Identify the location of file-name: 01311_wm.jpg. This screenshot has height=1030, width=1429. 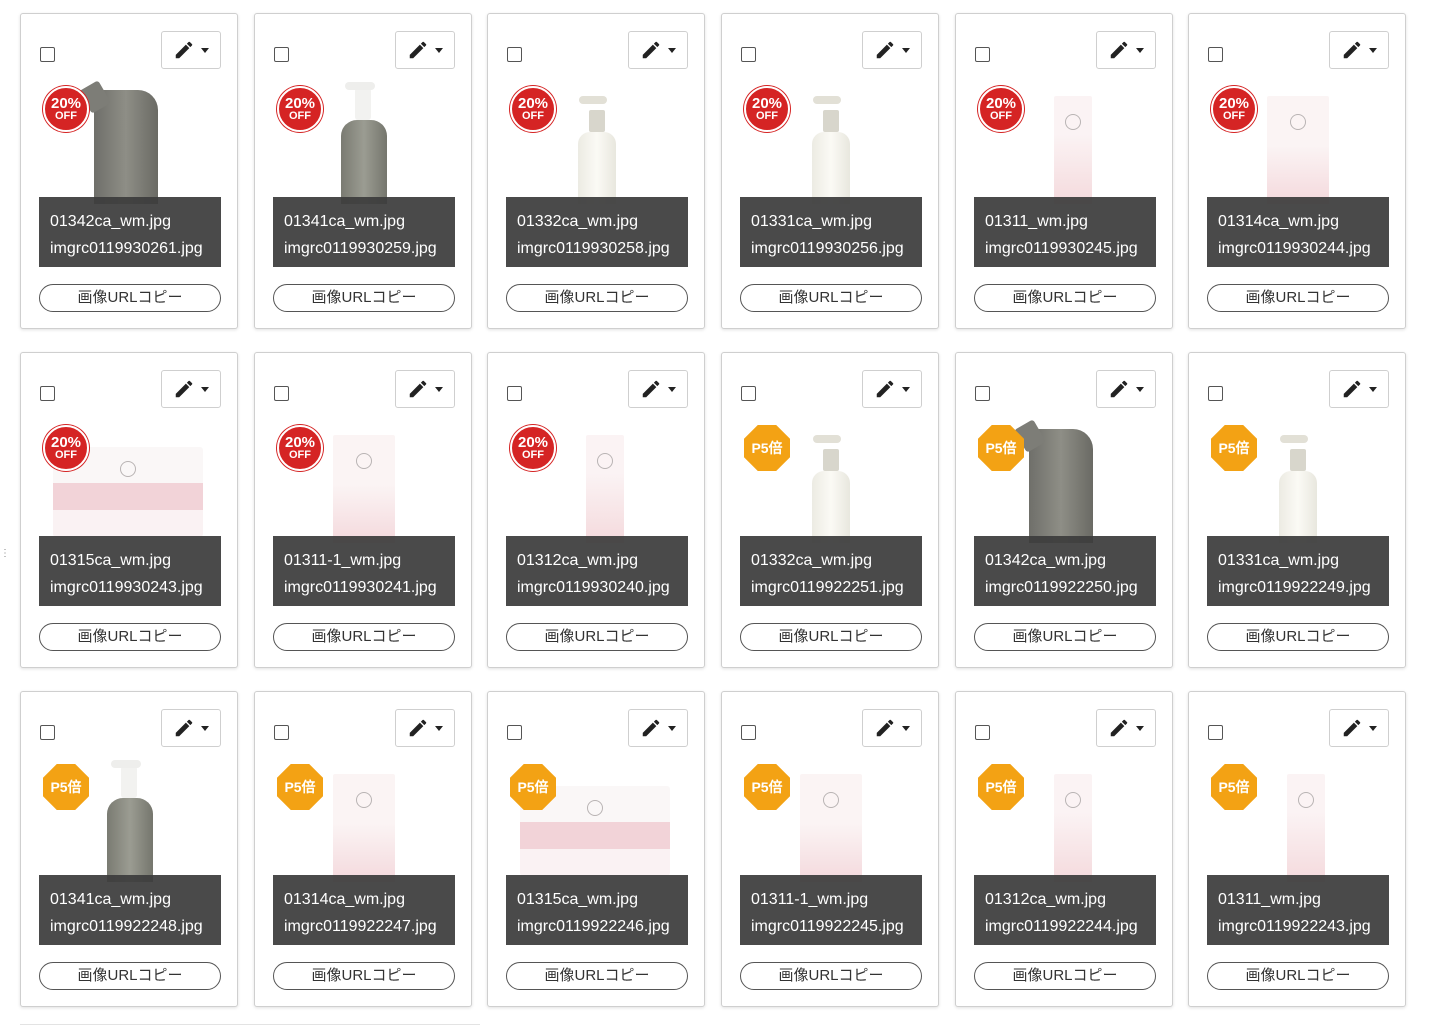
(1036, 221).